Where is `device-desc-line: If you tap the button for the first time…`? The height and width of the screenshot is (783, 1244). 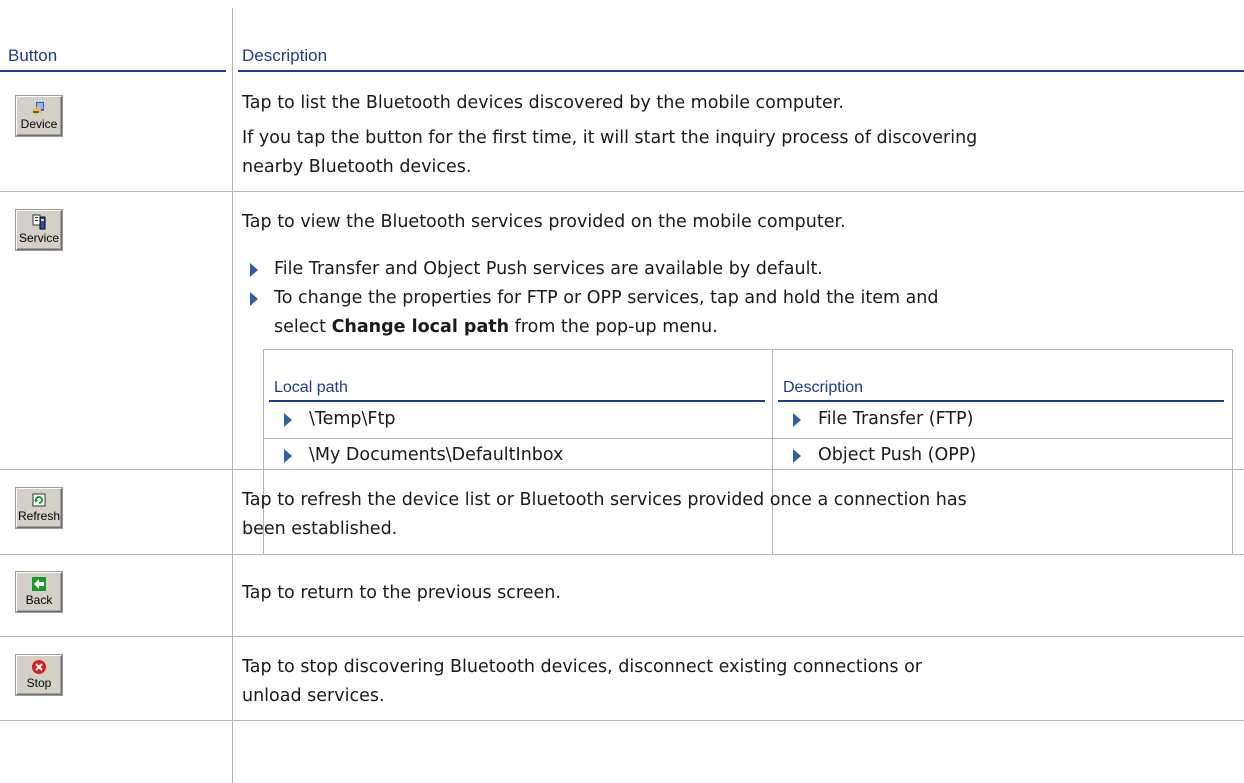 device-desc-line: If you tap the button for the first time… is located at coordinates (610, 138).